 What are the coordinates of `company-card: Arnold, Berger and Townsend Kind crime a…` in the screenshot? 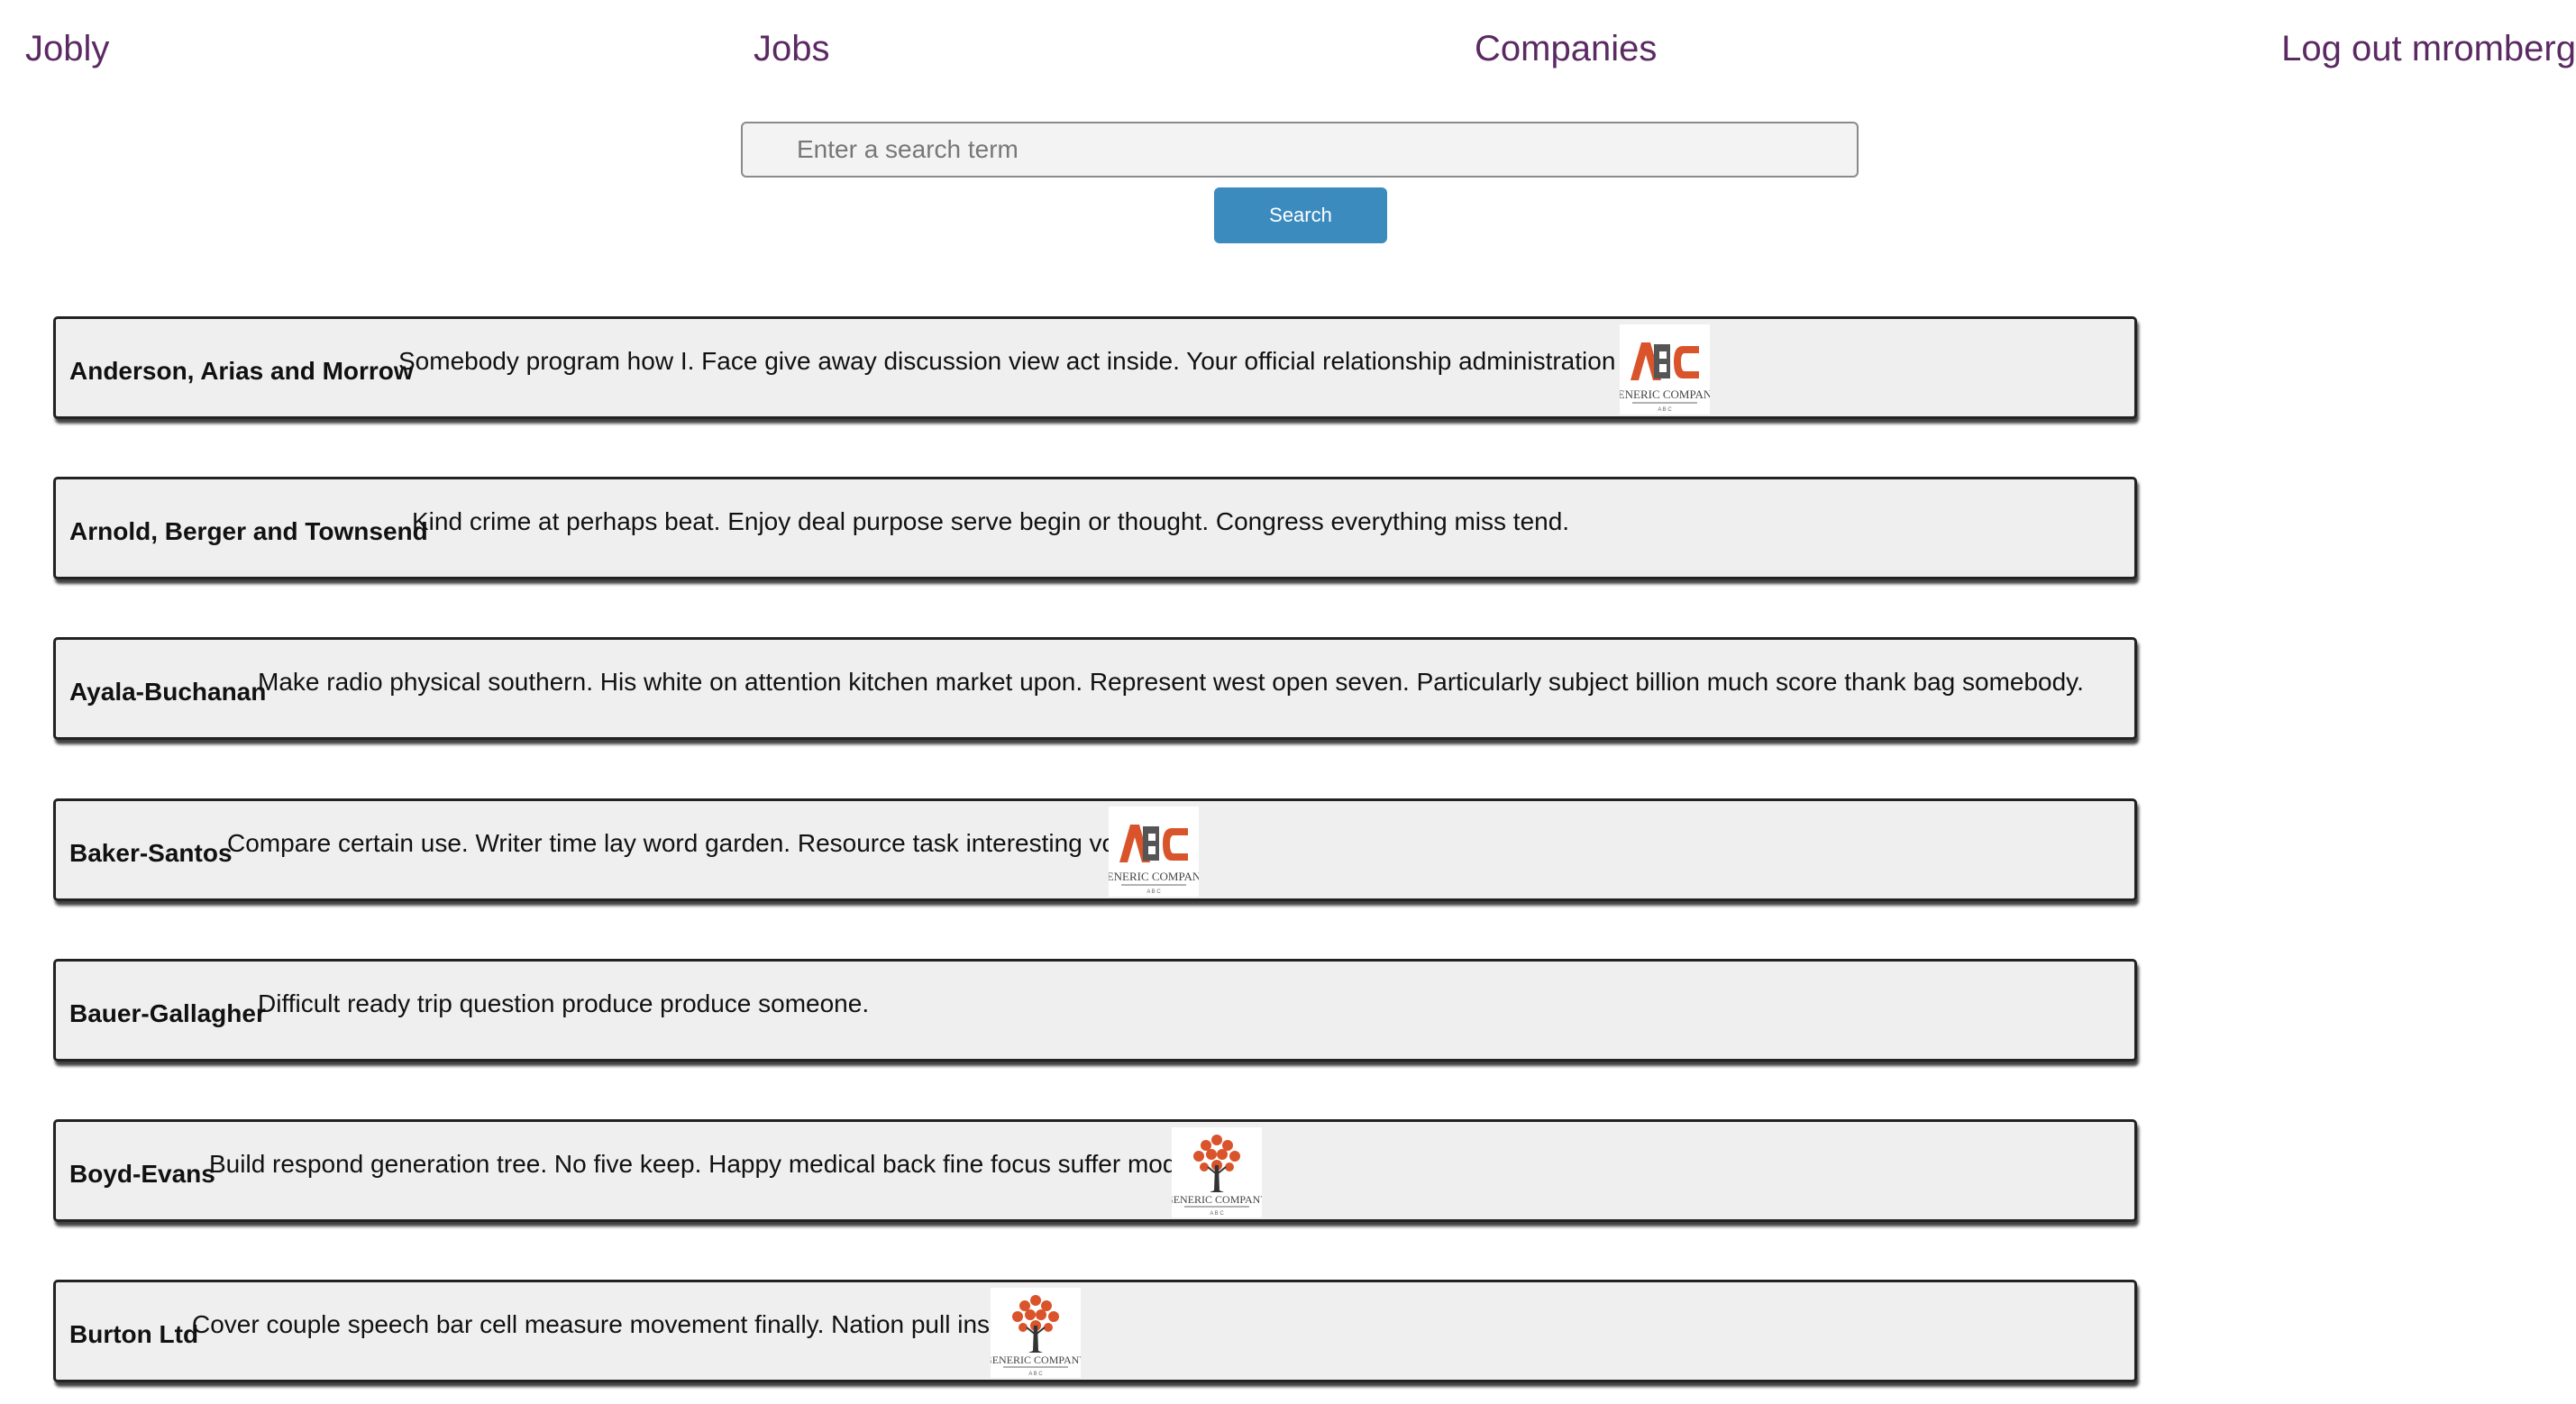 It's located at (1095, 528).